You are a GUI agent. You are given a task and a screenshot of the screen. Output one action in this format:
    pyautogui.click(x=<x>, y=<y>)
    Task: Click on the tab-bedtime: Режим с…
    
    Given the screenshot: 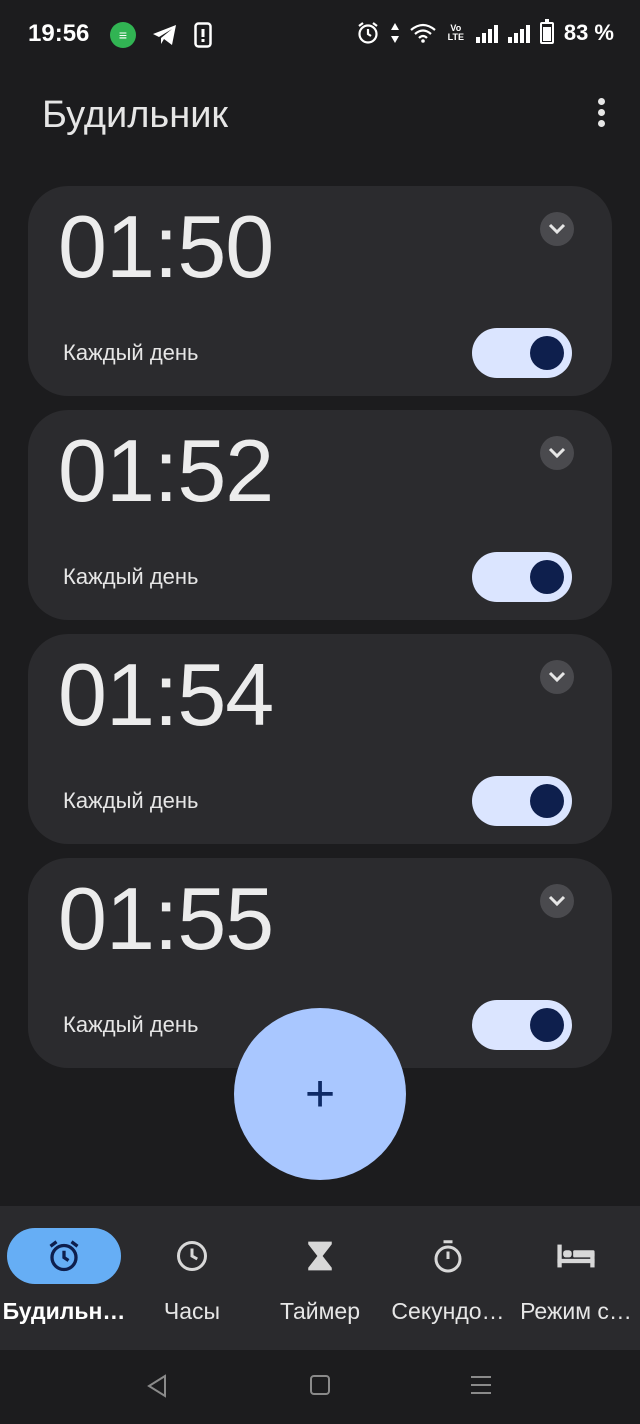 What is the action you would take?
    pyautogui.click(x=576, y=1278)
    